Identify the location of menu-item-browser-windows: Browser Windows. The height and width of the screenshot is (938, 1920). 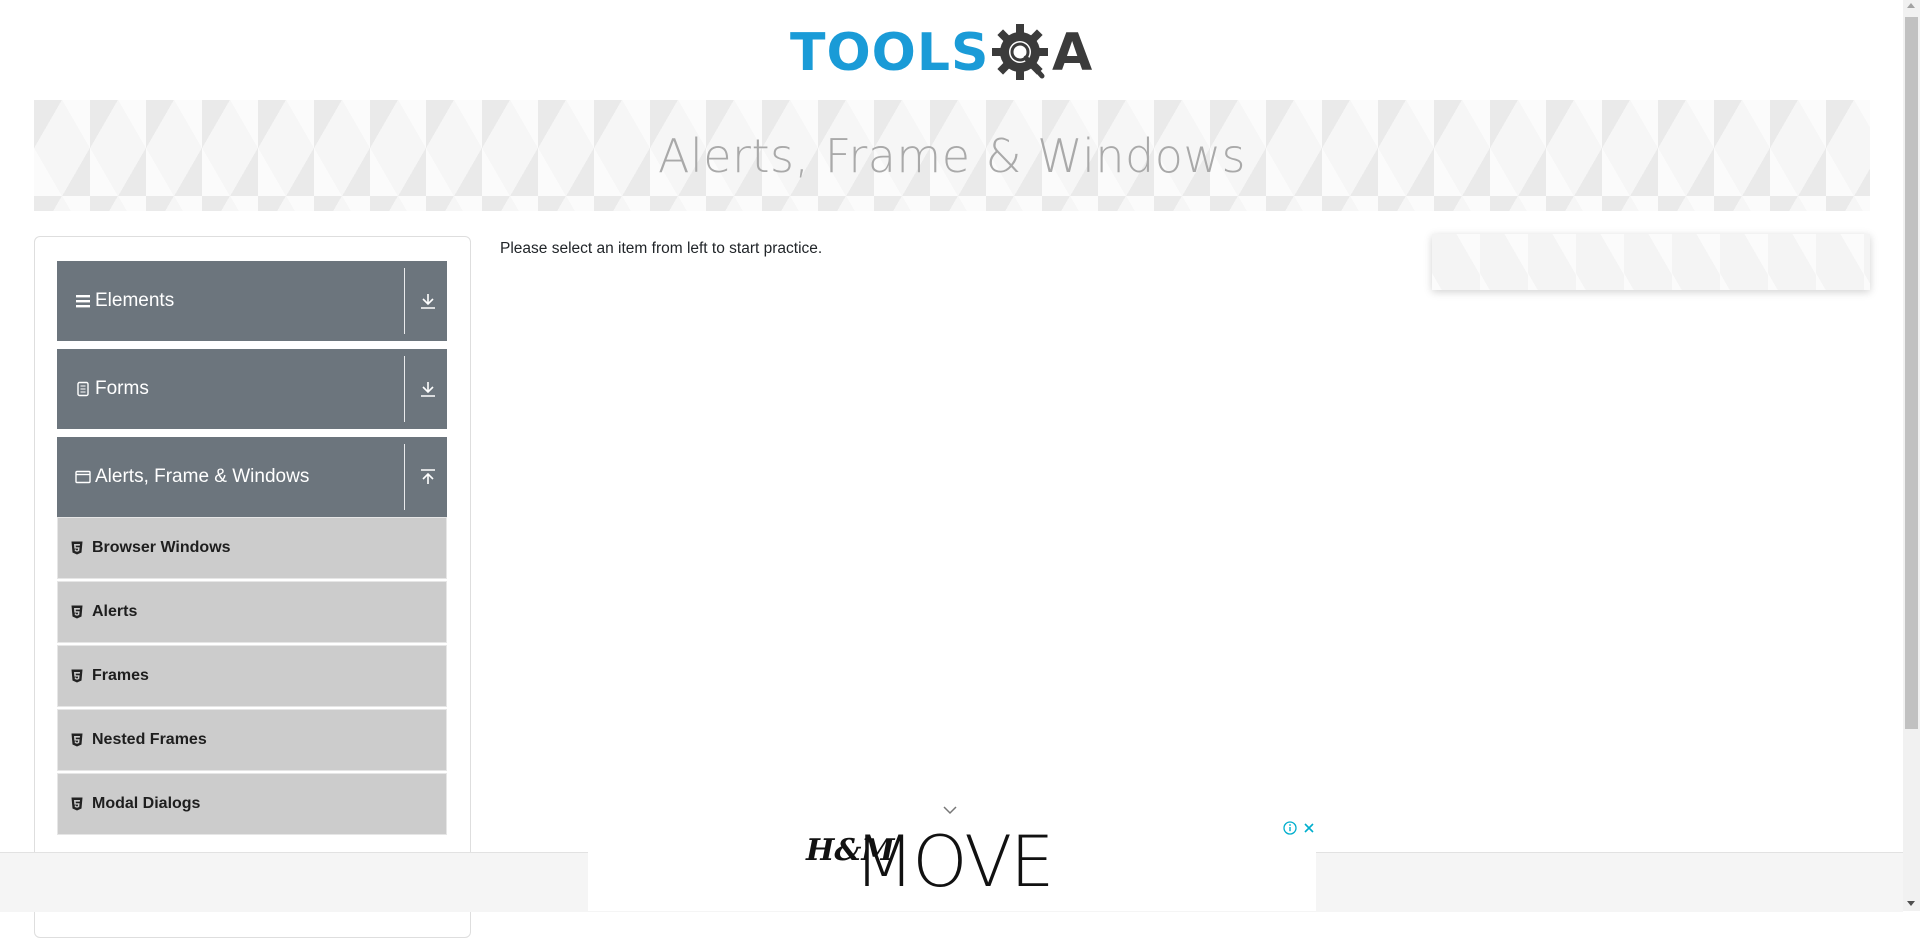
(252, 548).